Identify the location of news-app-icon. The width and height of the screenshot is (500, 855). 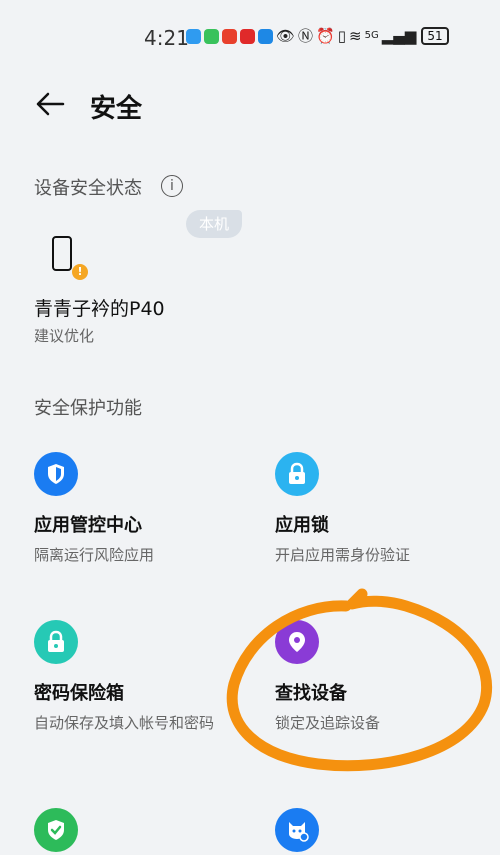
(247, 36).